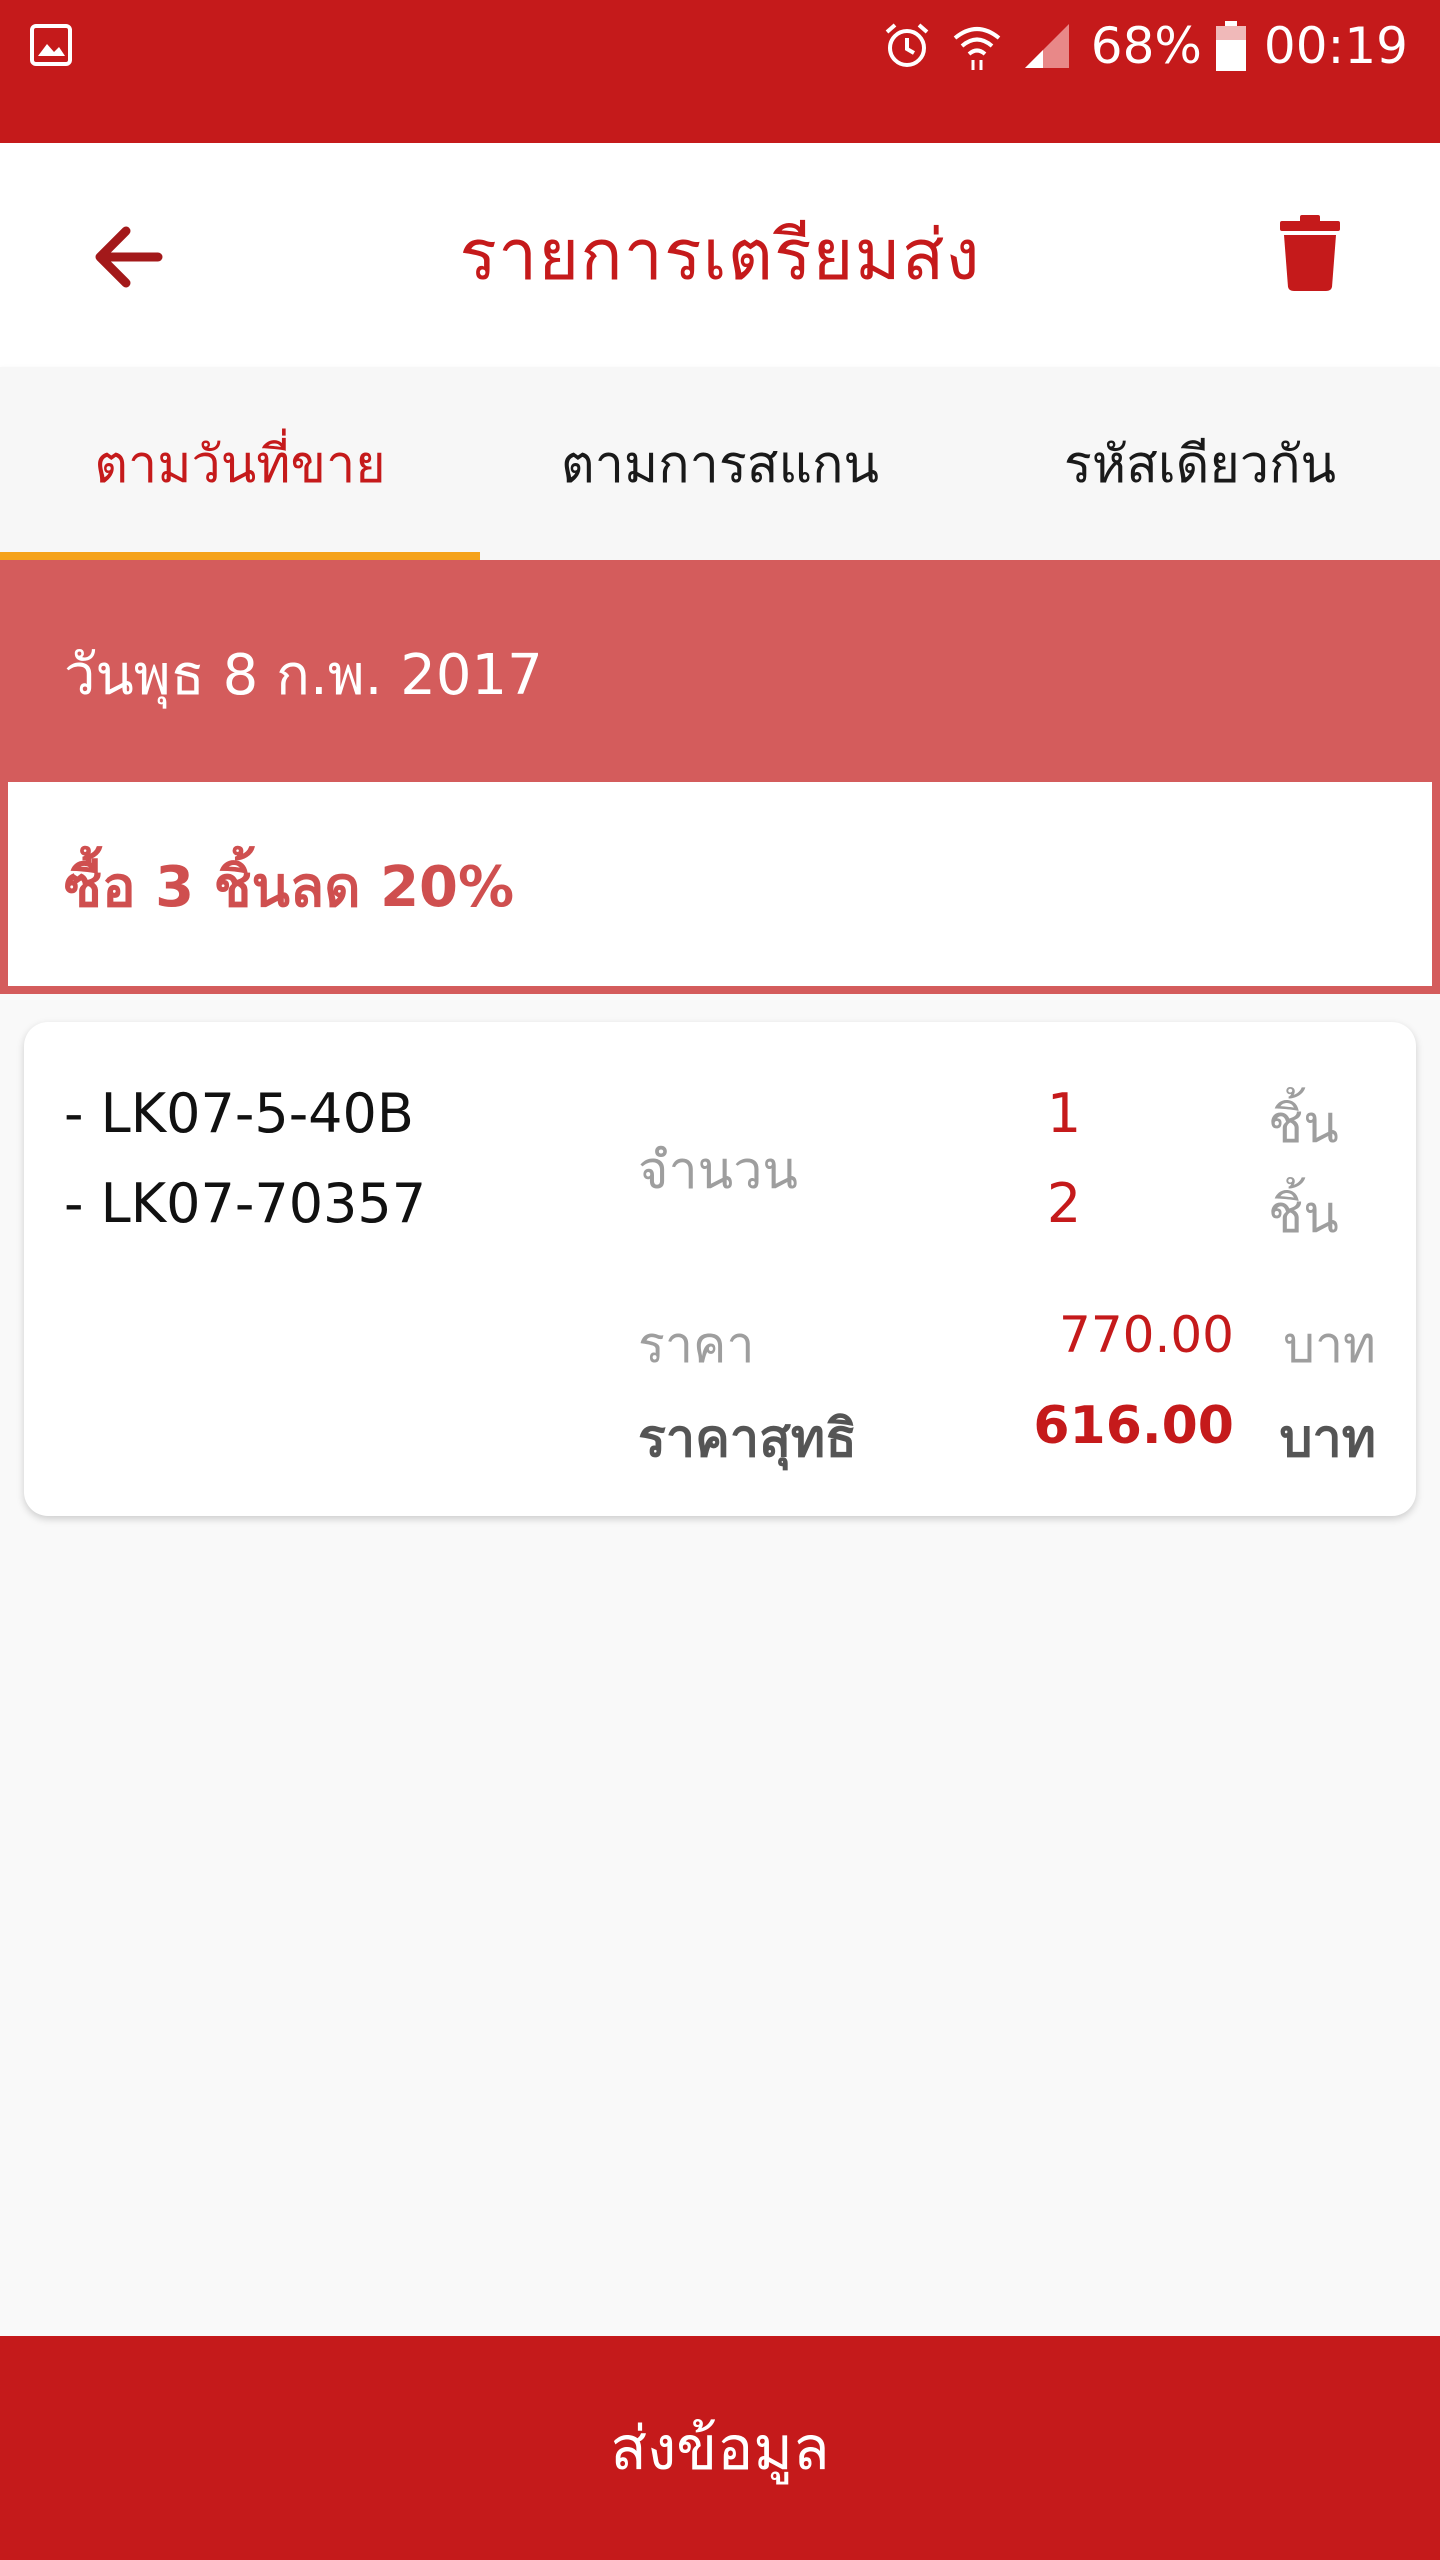 The height and width of the screenshot is (2560, 1440). I want to click on battery-percent: 68%, so click(1146, 46).